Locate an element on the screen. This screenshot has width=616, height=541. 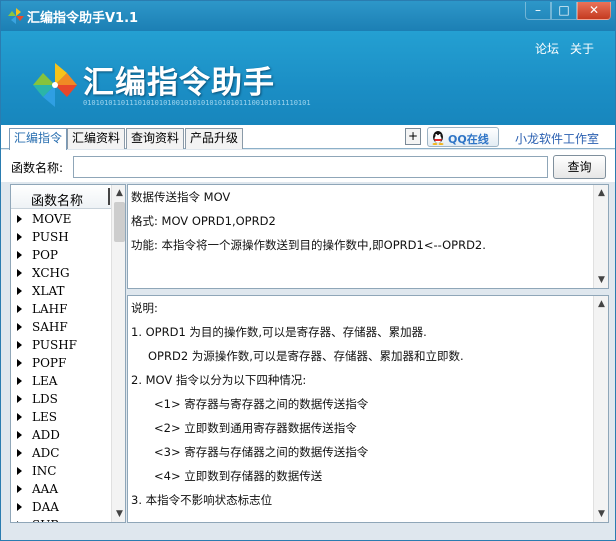
list-item-label: LDS is located at coordinates (45, 399).